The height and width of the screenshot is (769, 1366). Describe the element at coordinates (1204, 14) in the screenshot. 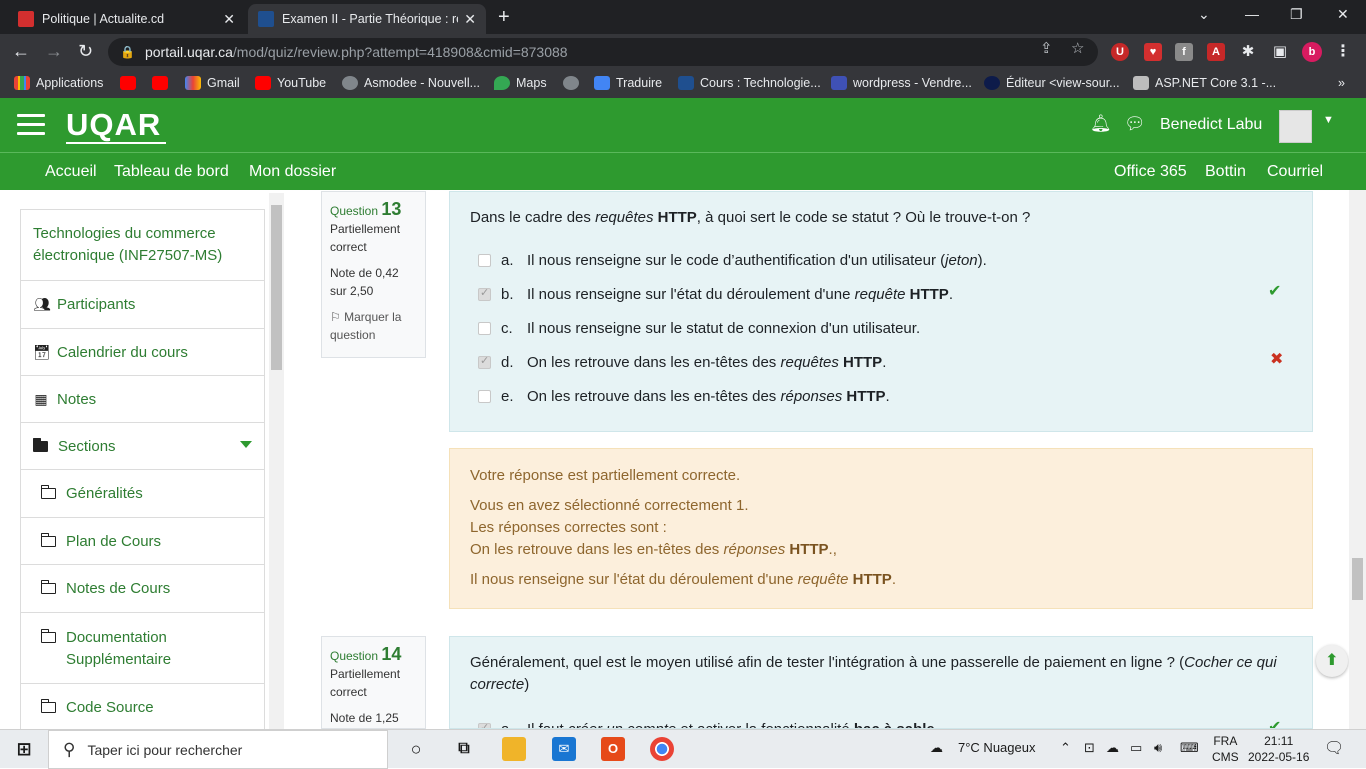

I see `tab-search-chevron-icon: ⌄` at that location.